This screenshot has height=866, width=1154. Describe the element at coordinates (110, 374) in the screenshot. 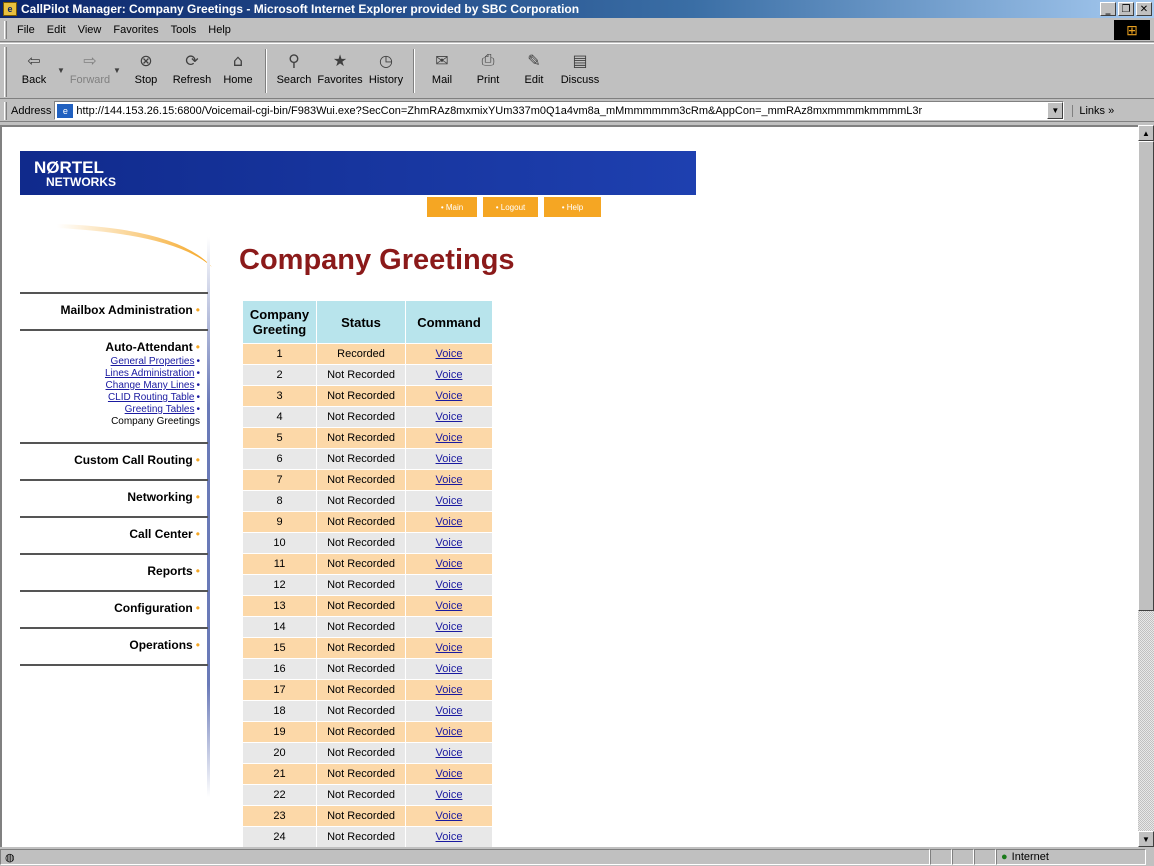

I see `sidebar-item-lines-administration: Lines Administration •` at that location.